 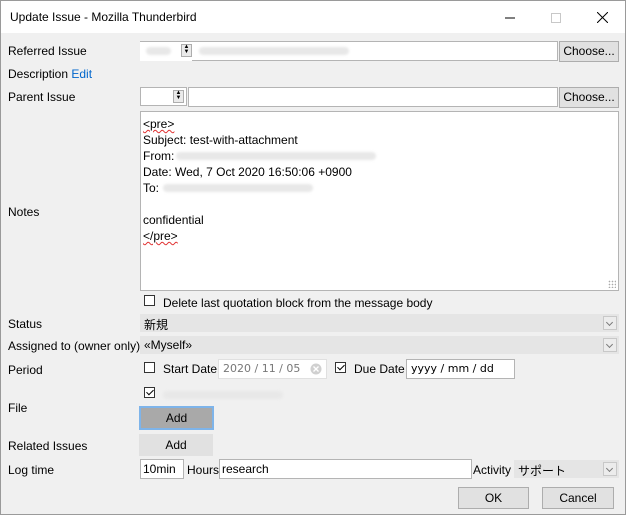 What do you see at coordinates (25, 370) in the screenshot?
I see `period-label: Period` at bounding box center [25, 370].